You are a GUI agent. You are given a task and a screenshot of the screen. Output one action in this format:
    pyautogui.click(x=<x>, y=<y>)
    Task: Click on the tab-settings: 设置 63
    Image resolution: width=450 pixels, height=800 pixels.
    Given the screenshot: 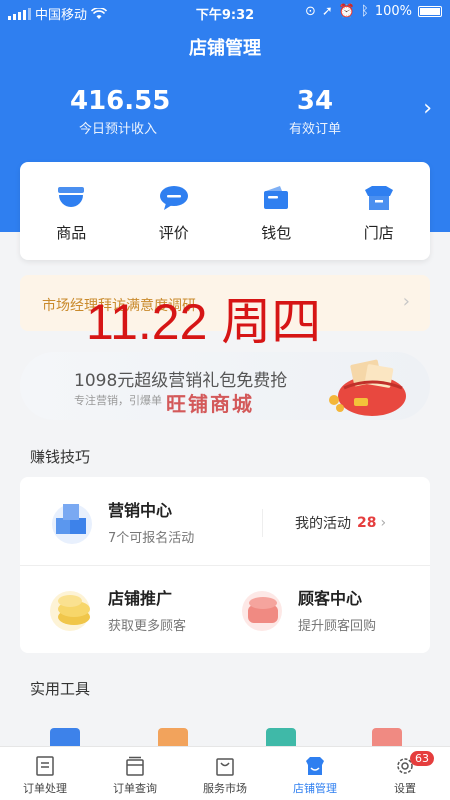 What is the action you would take?
    pyautogui.click(x=405, y=773)
    